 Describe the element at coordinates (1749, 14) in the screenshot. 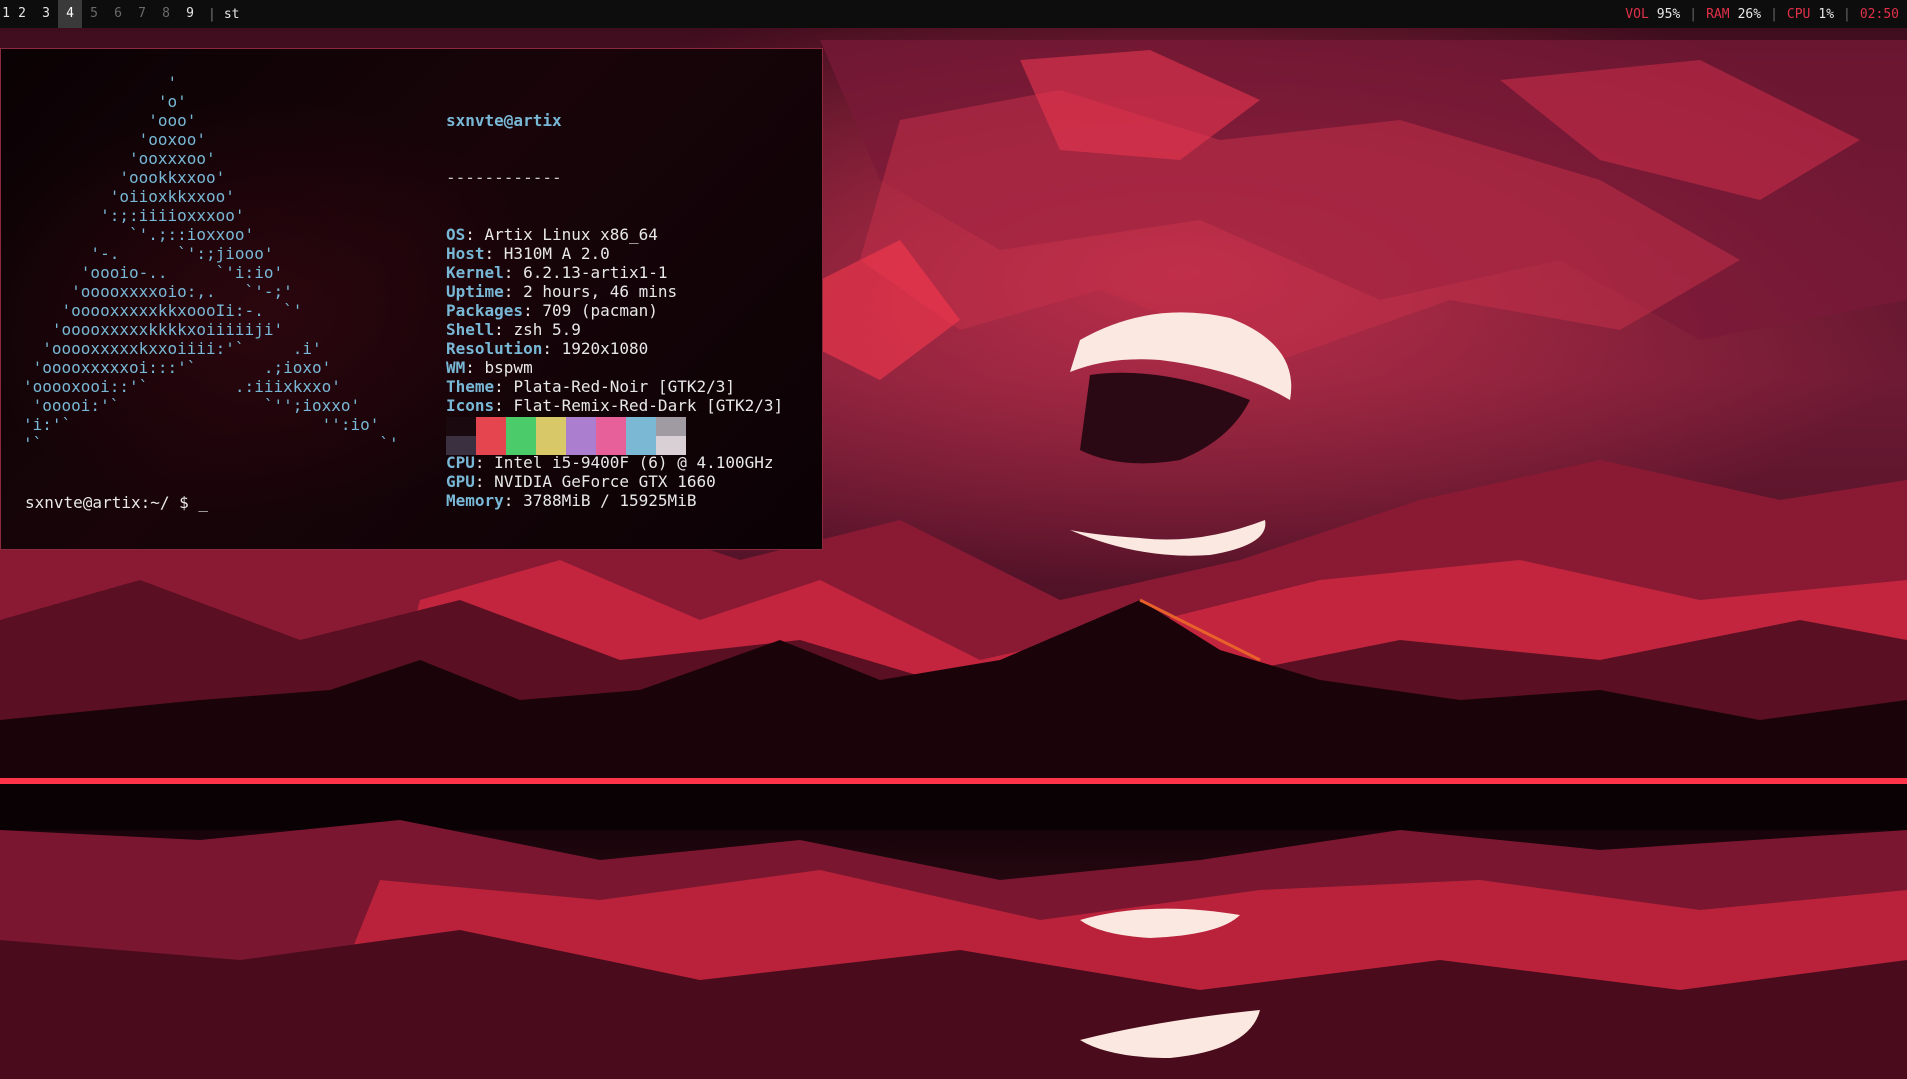

I see `ram-value: 26%` at that location.